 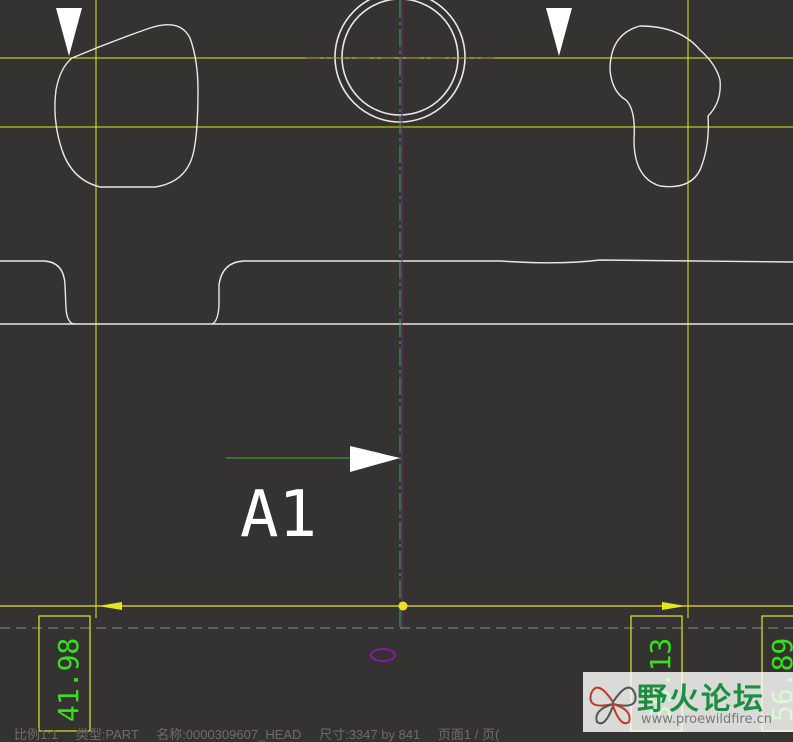 I want to click on section-label: A1, so click(x=278, y=515).